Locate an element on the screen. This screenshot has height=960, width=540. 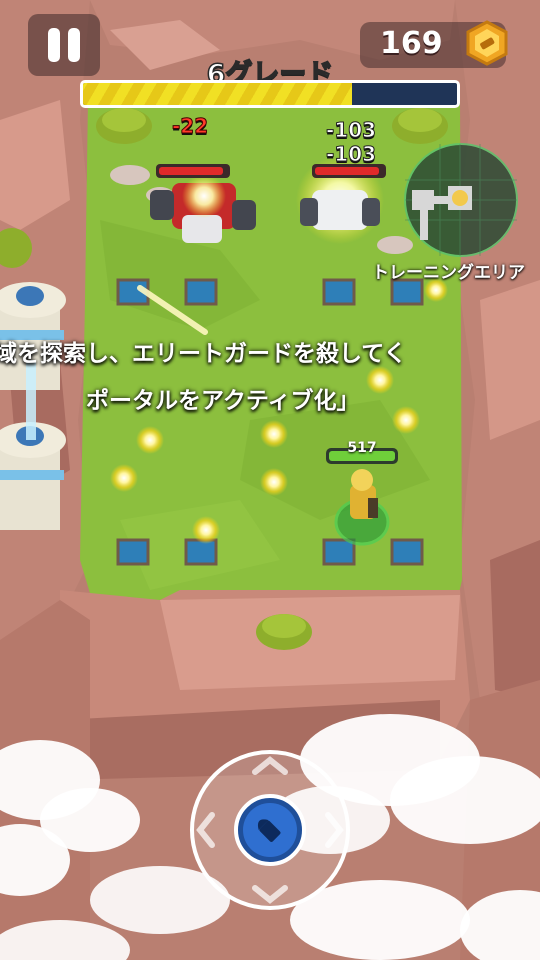
mission-text: ポータルをアクティブ化」 is located at coordinates (223, 401).